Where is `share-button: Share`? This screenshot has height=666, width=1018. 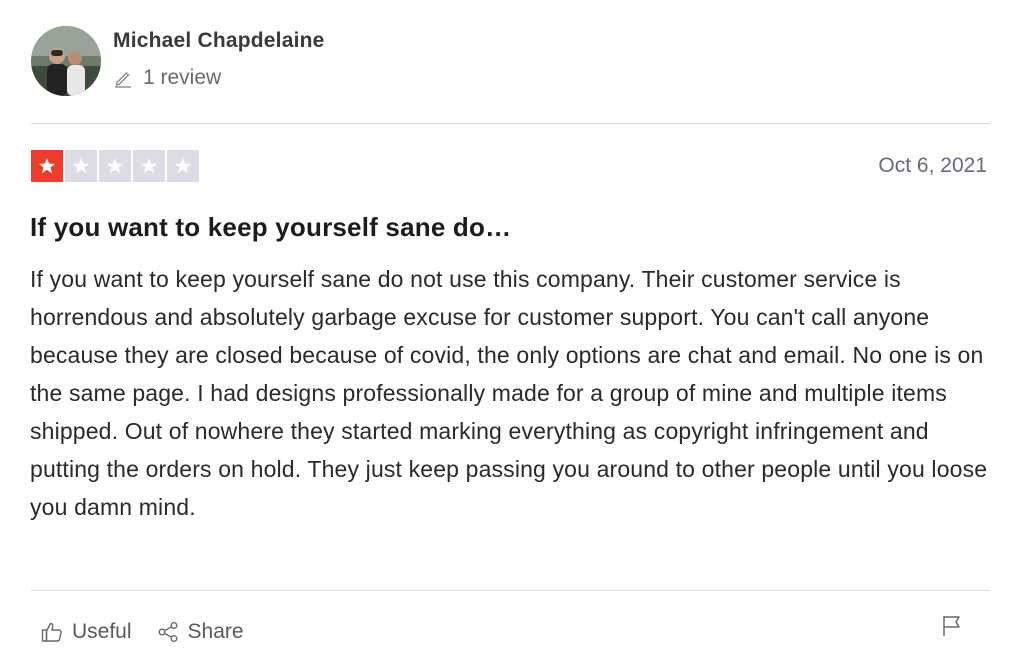 share-button: Share is located at coordinates (200, 632).